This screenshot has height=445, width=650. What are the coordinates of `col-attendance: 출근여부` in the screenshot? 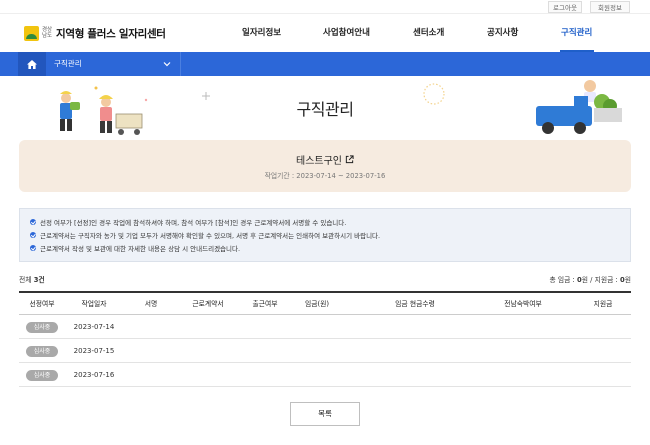 It's located at (265, 304).